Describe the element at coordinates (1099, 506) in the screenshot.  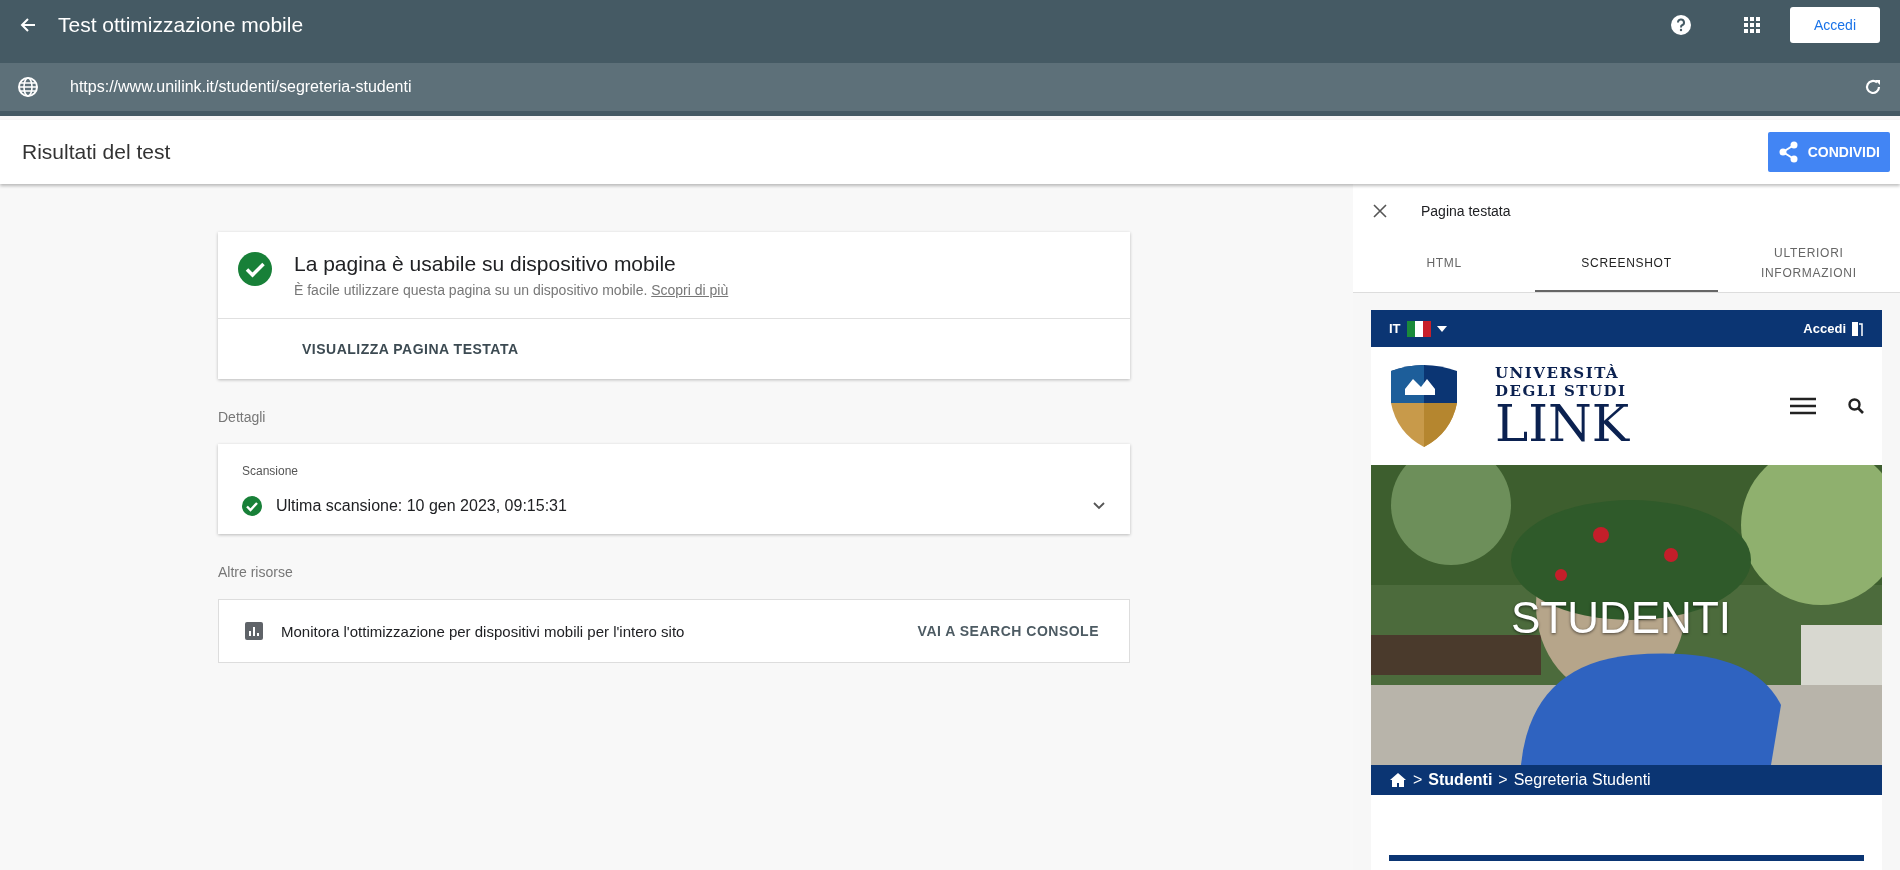
I see `chevron-icon` at that location.